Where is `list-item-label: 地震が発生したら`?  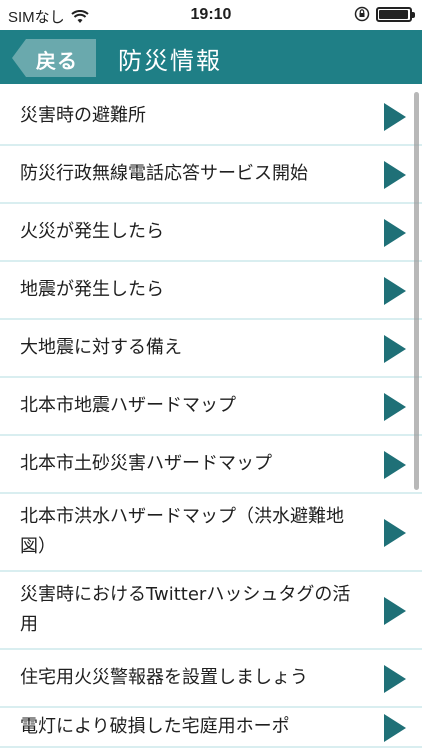 list-item-label: 地震が発生したら is located at coordinates (92, 289).